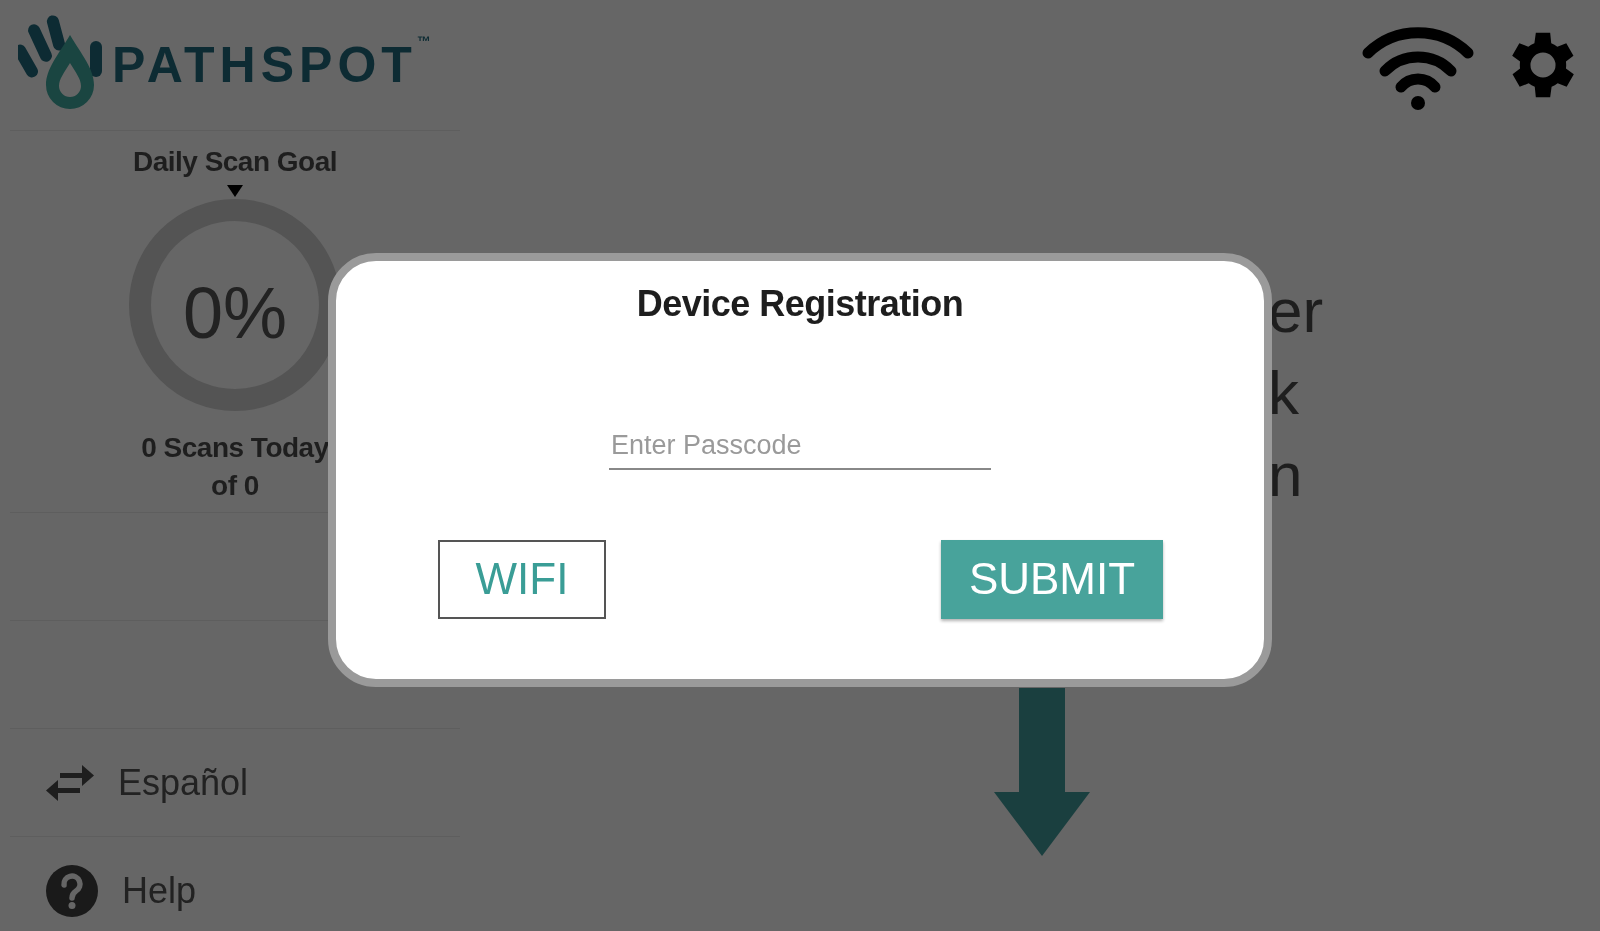  Describe the element at coordinates (159, 890) in the screenshot. I see `menu-label: Help` at that location.